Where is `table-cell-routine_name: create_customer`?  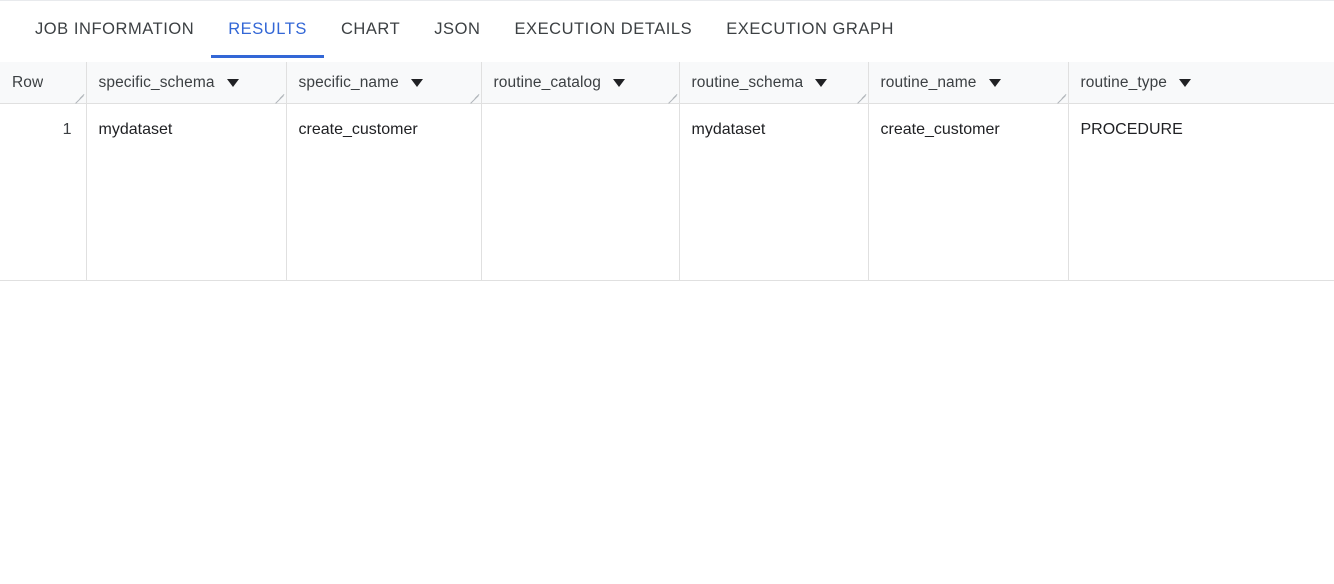 table-cell-routine_name: create_customer is located at coordinates (968, 192).